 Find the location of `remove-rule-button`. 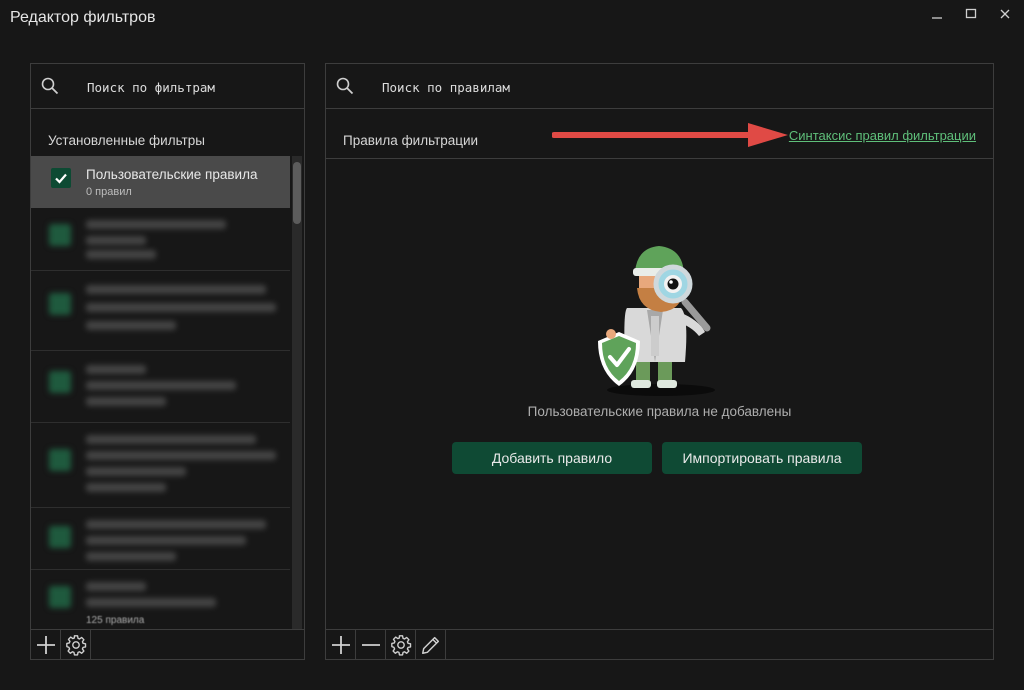

remove-rule-button is located at coordinates (371, 644).